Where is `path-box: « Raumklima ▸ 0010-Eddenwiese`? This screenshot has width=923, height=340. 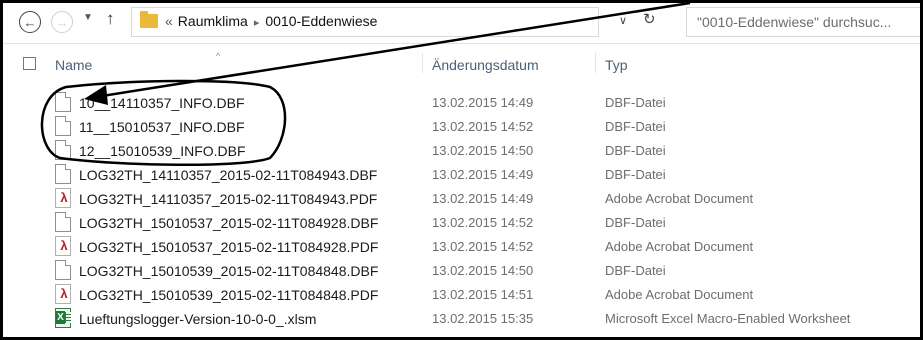 path-box: « Raumklima ▸ 0010-Eddenwiese is located at coordinates (365, 22).